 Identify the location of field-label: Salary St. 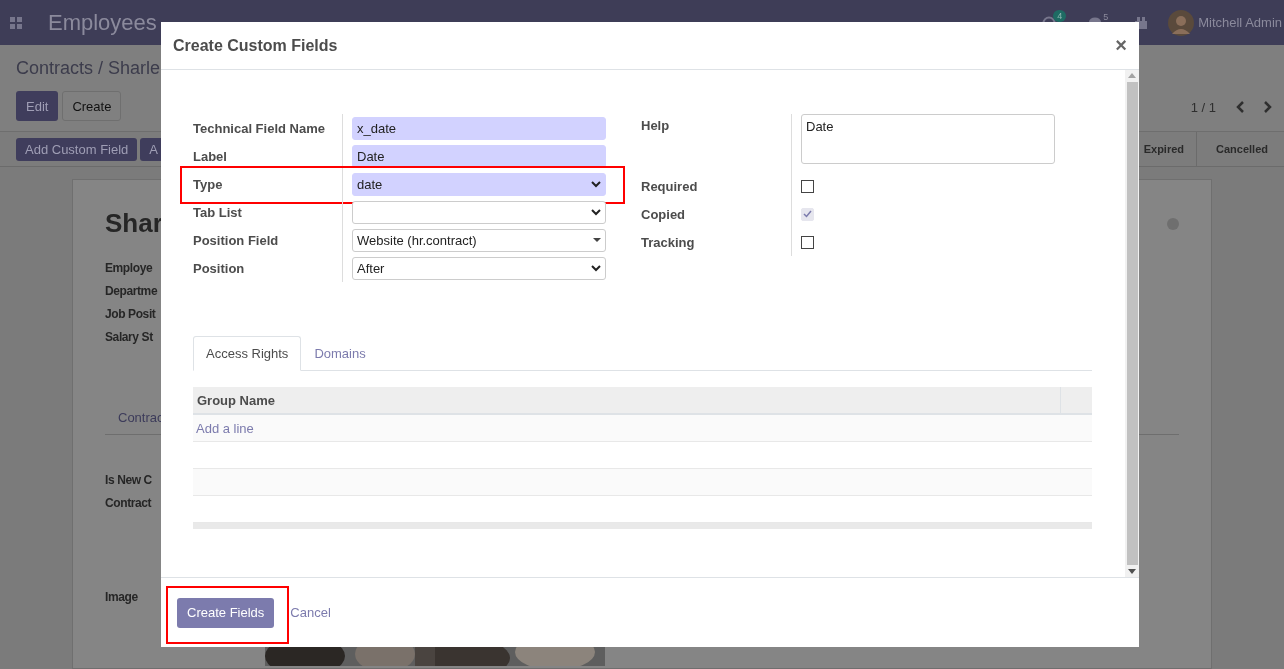
(129, 337).